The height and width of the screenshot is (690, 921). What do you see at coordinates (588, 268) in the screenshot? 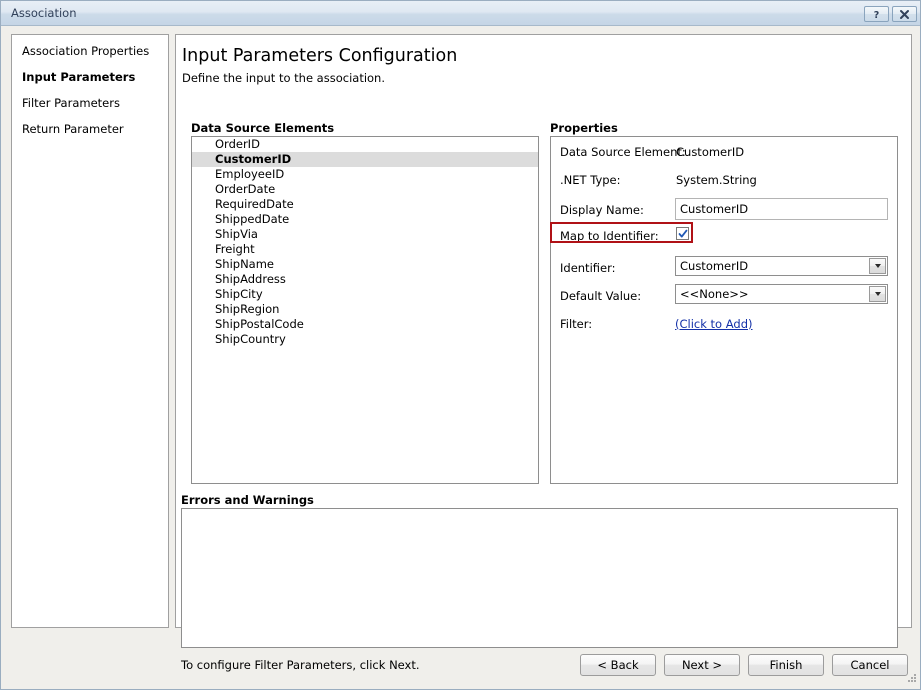
I see `identifier-label: Identifier:` at bounding box center [588, 268].